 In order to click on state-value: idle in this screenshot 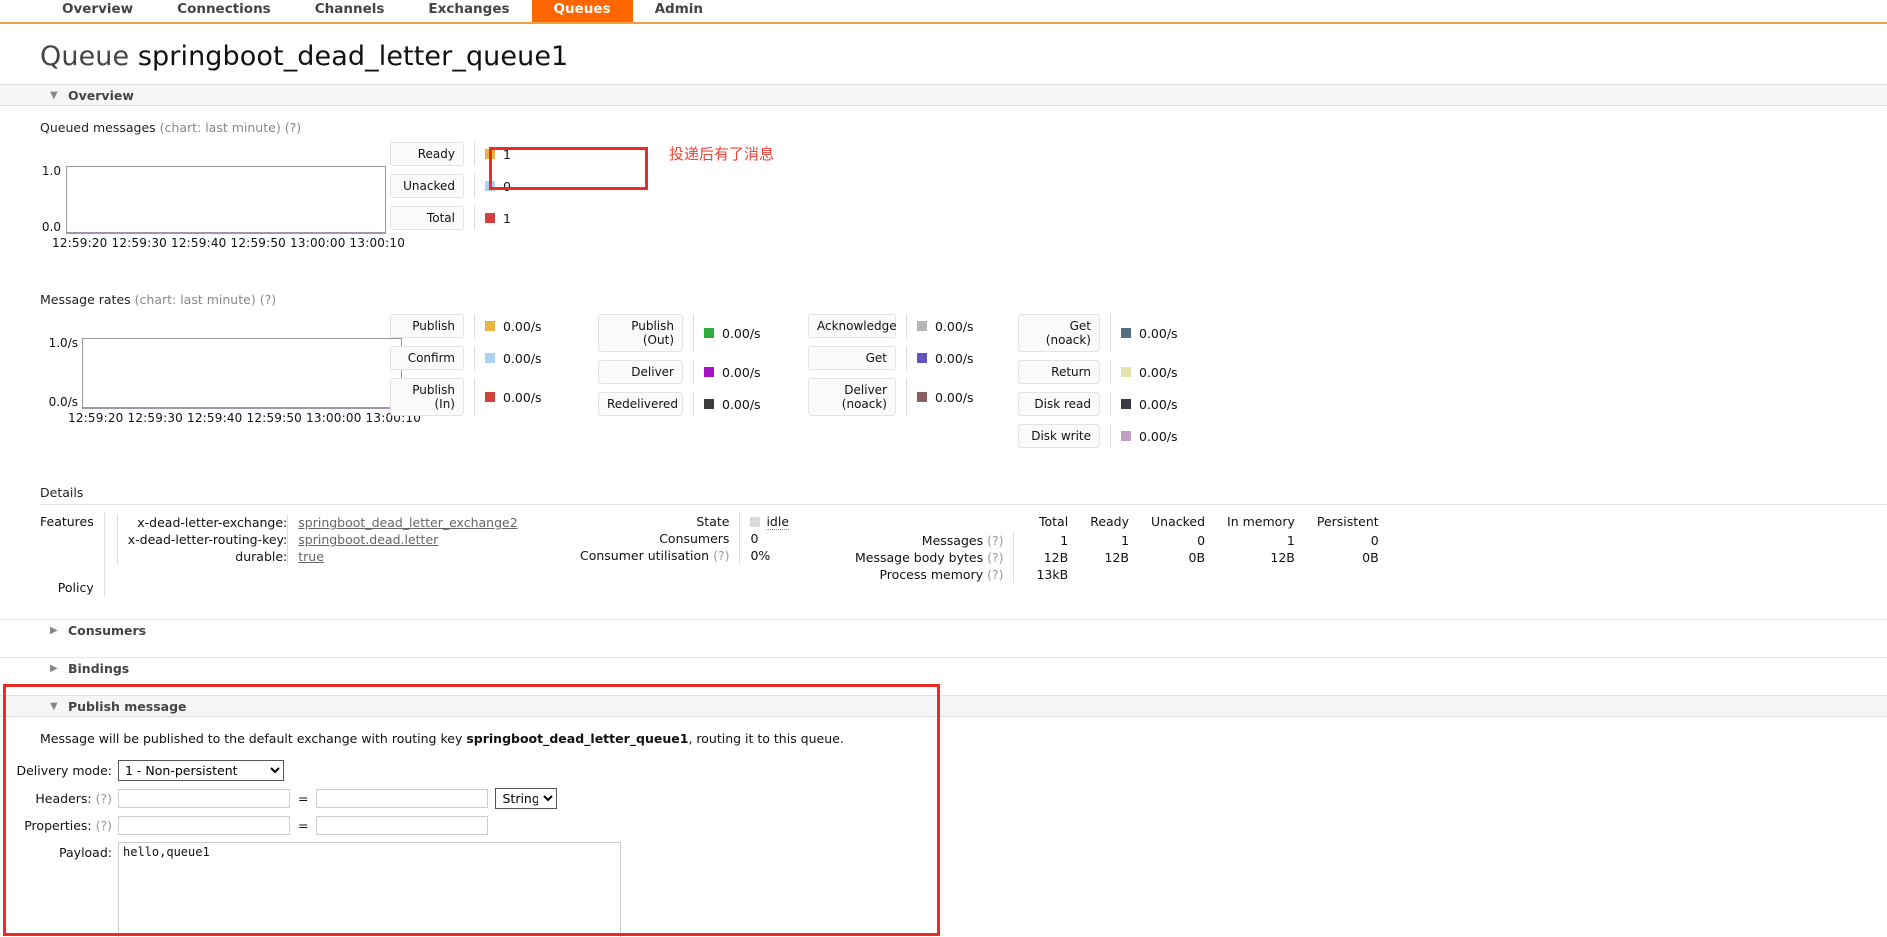, I will do `click(778, 522)`.